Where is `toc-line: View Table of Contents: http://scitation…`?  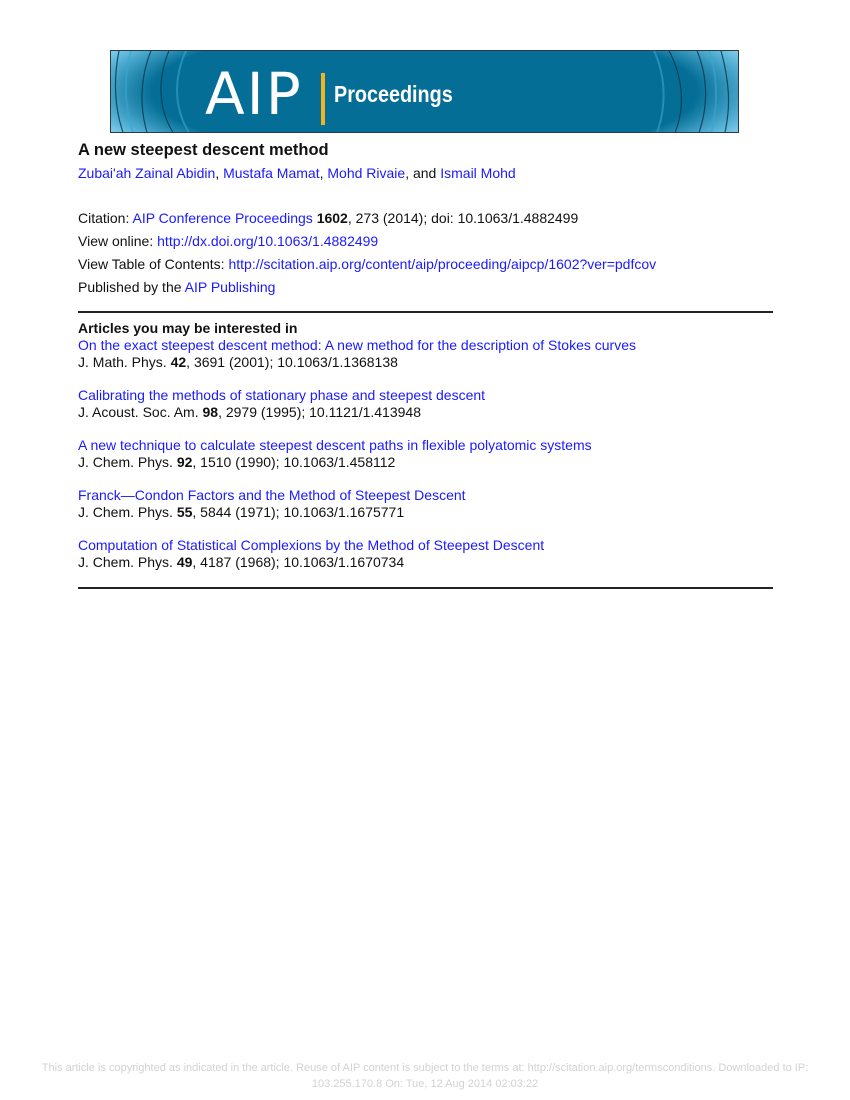
toc-line: View Table of Contents: http://scitation… is located at coordinates (367, 264).